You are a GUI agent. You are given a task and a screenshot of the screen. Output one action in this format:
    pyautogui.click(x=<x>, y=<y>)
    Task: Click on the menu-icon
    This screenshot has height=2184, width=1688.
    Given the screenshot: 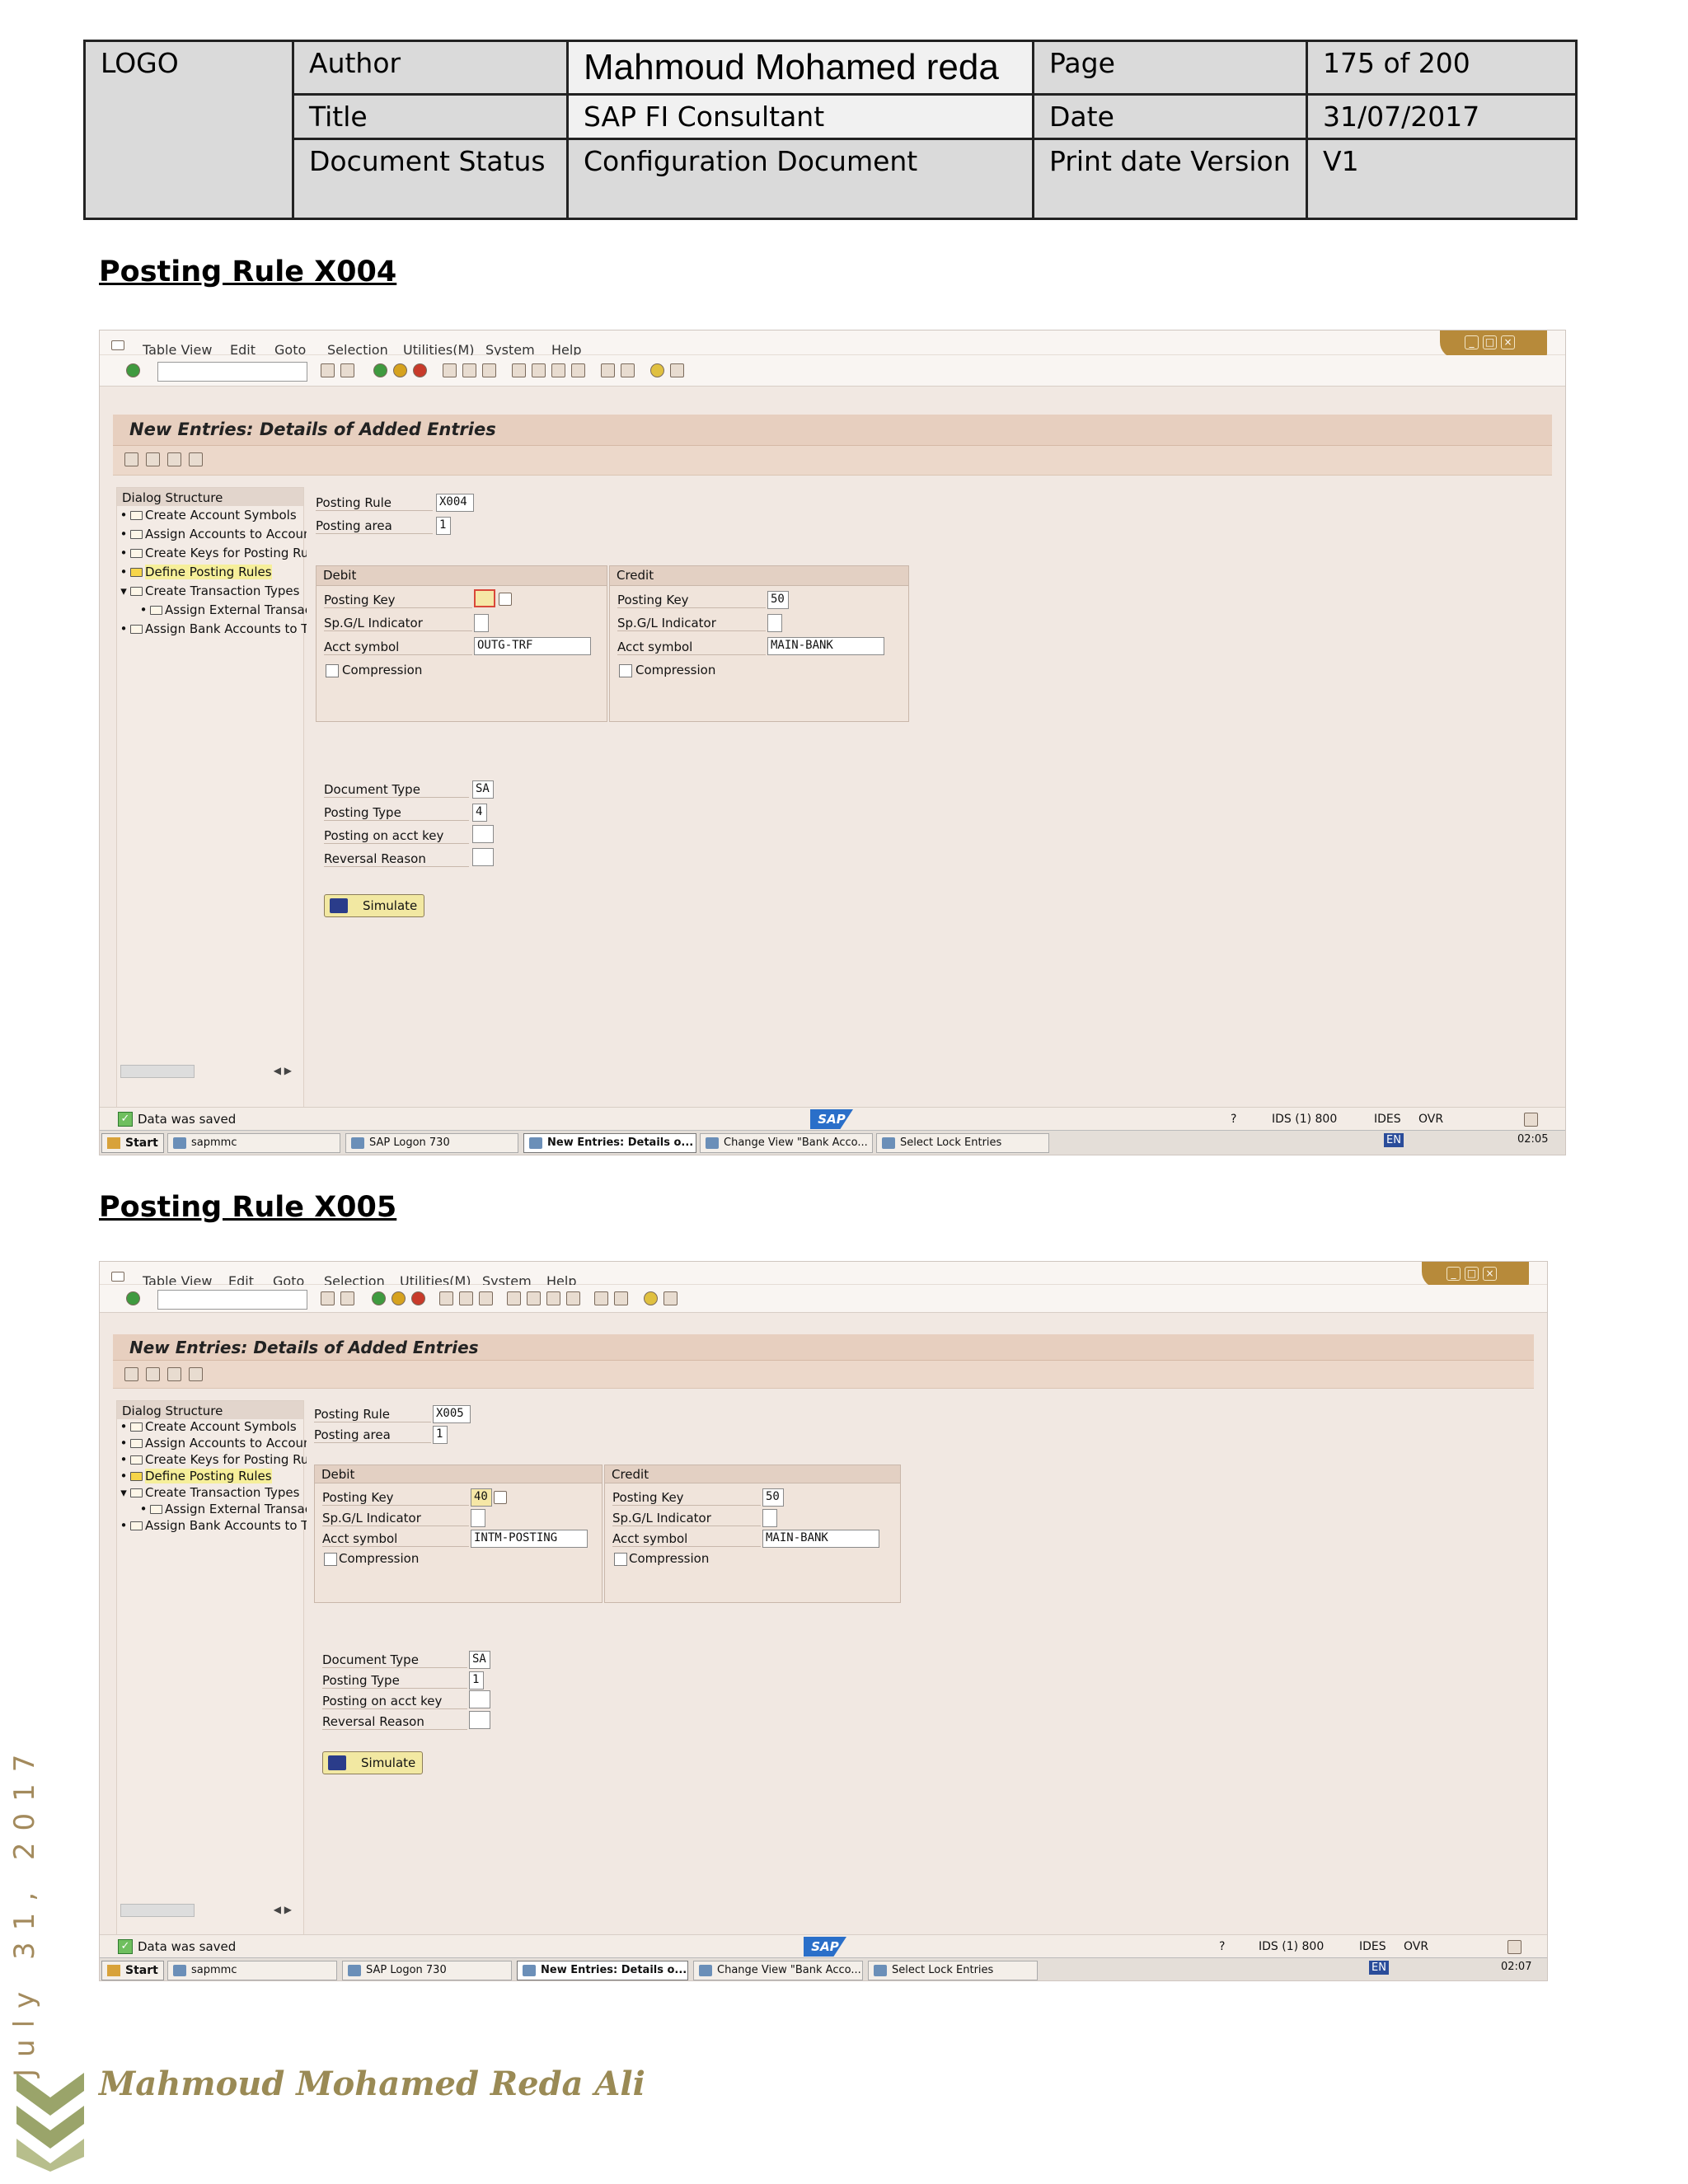 What is the action you would take?
    pyautogui.click(x=117, y=1277)
    